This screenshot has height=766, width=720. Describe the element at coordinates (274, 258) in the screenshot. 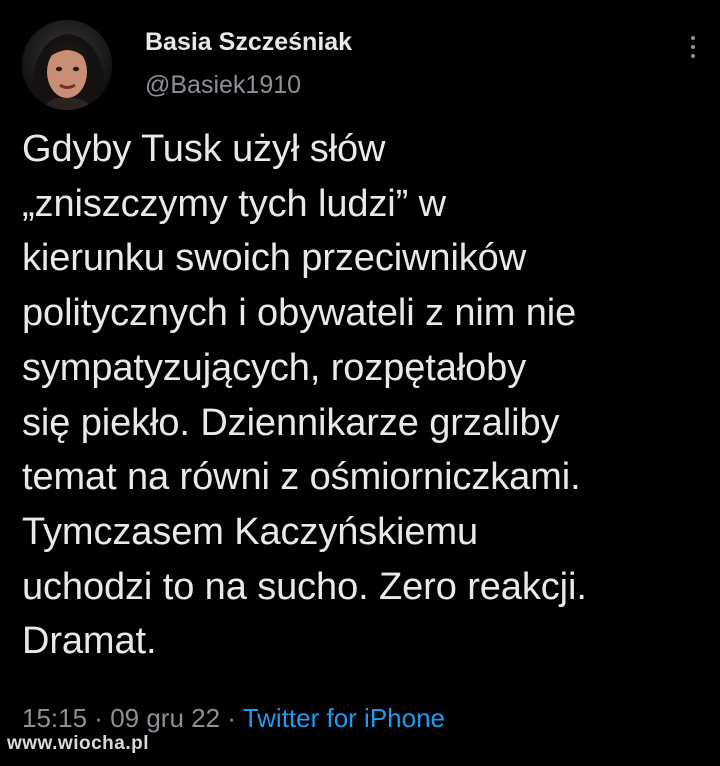

I see `tweet-text-line: kierunku swoich przeciwników` at that location.